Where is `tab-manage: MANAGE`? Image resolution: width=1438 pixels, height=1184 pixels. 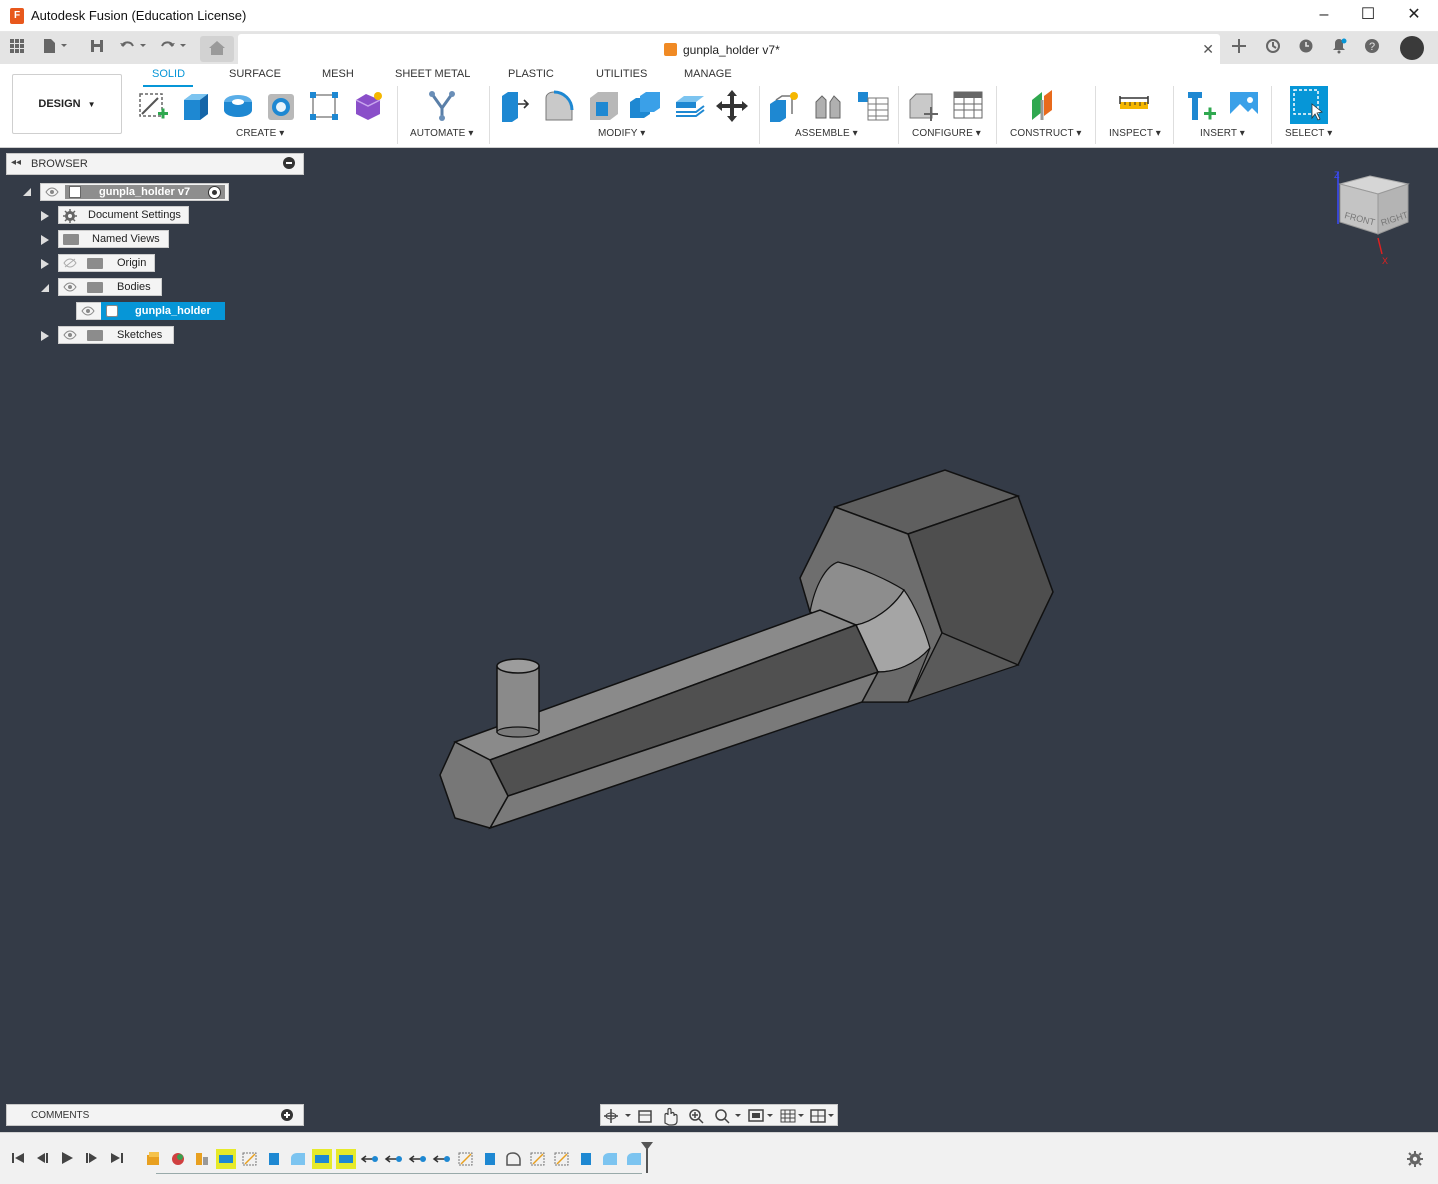 tab-manage: MANAGE is located at coordinates (708, 74).